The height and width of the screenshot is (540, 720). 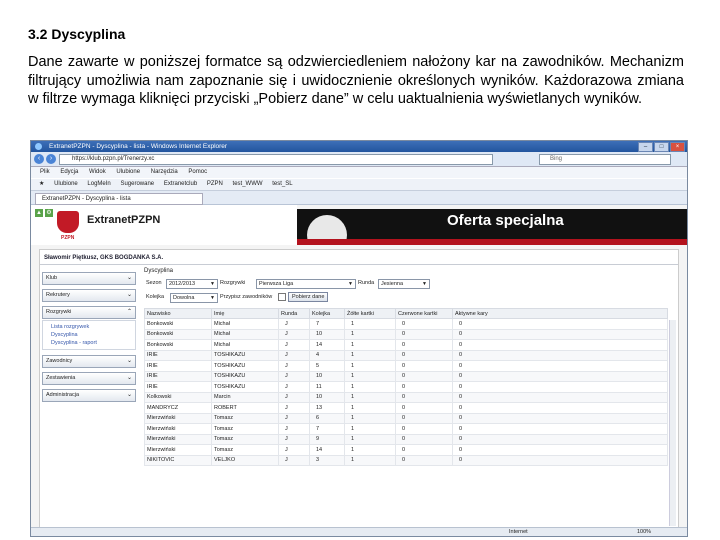 I want to click on sidebar-item-rozgrywki: Rozgrywki ⌃, so click(x=89, y=312).